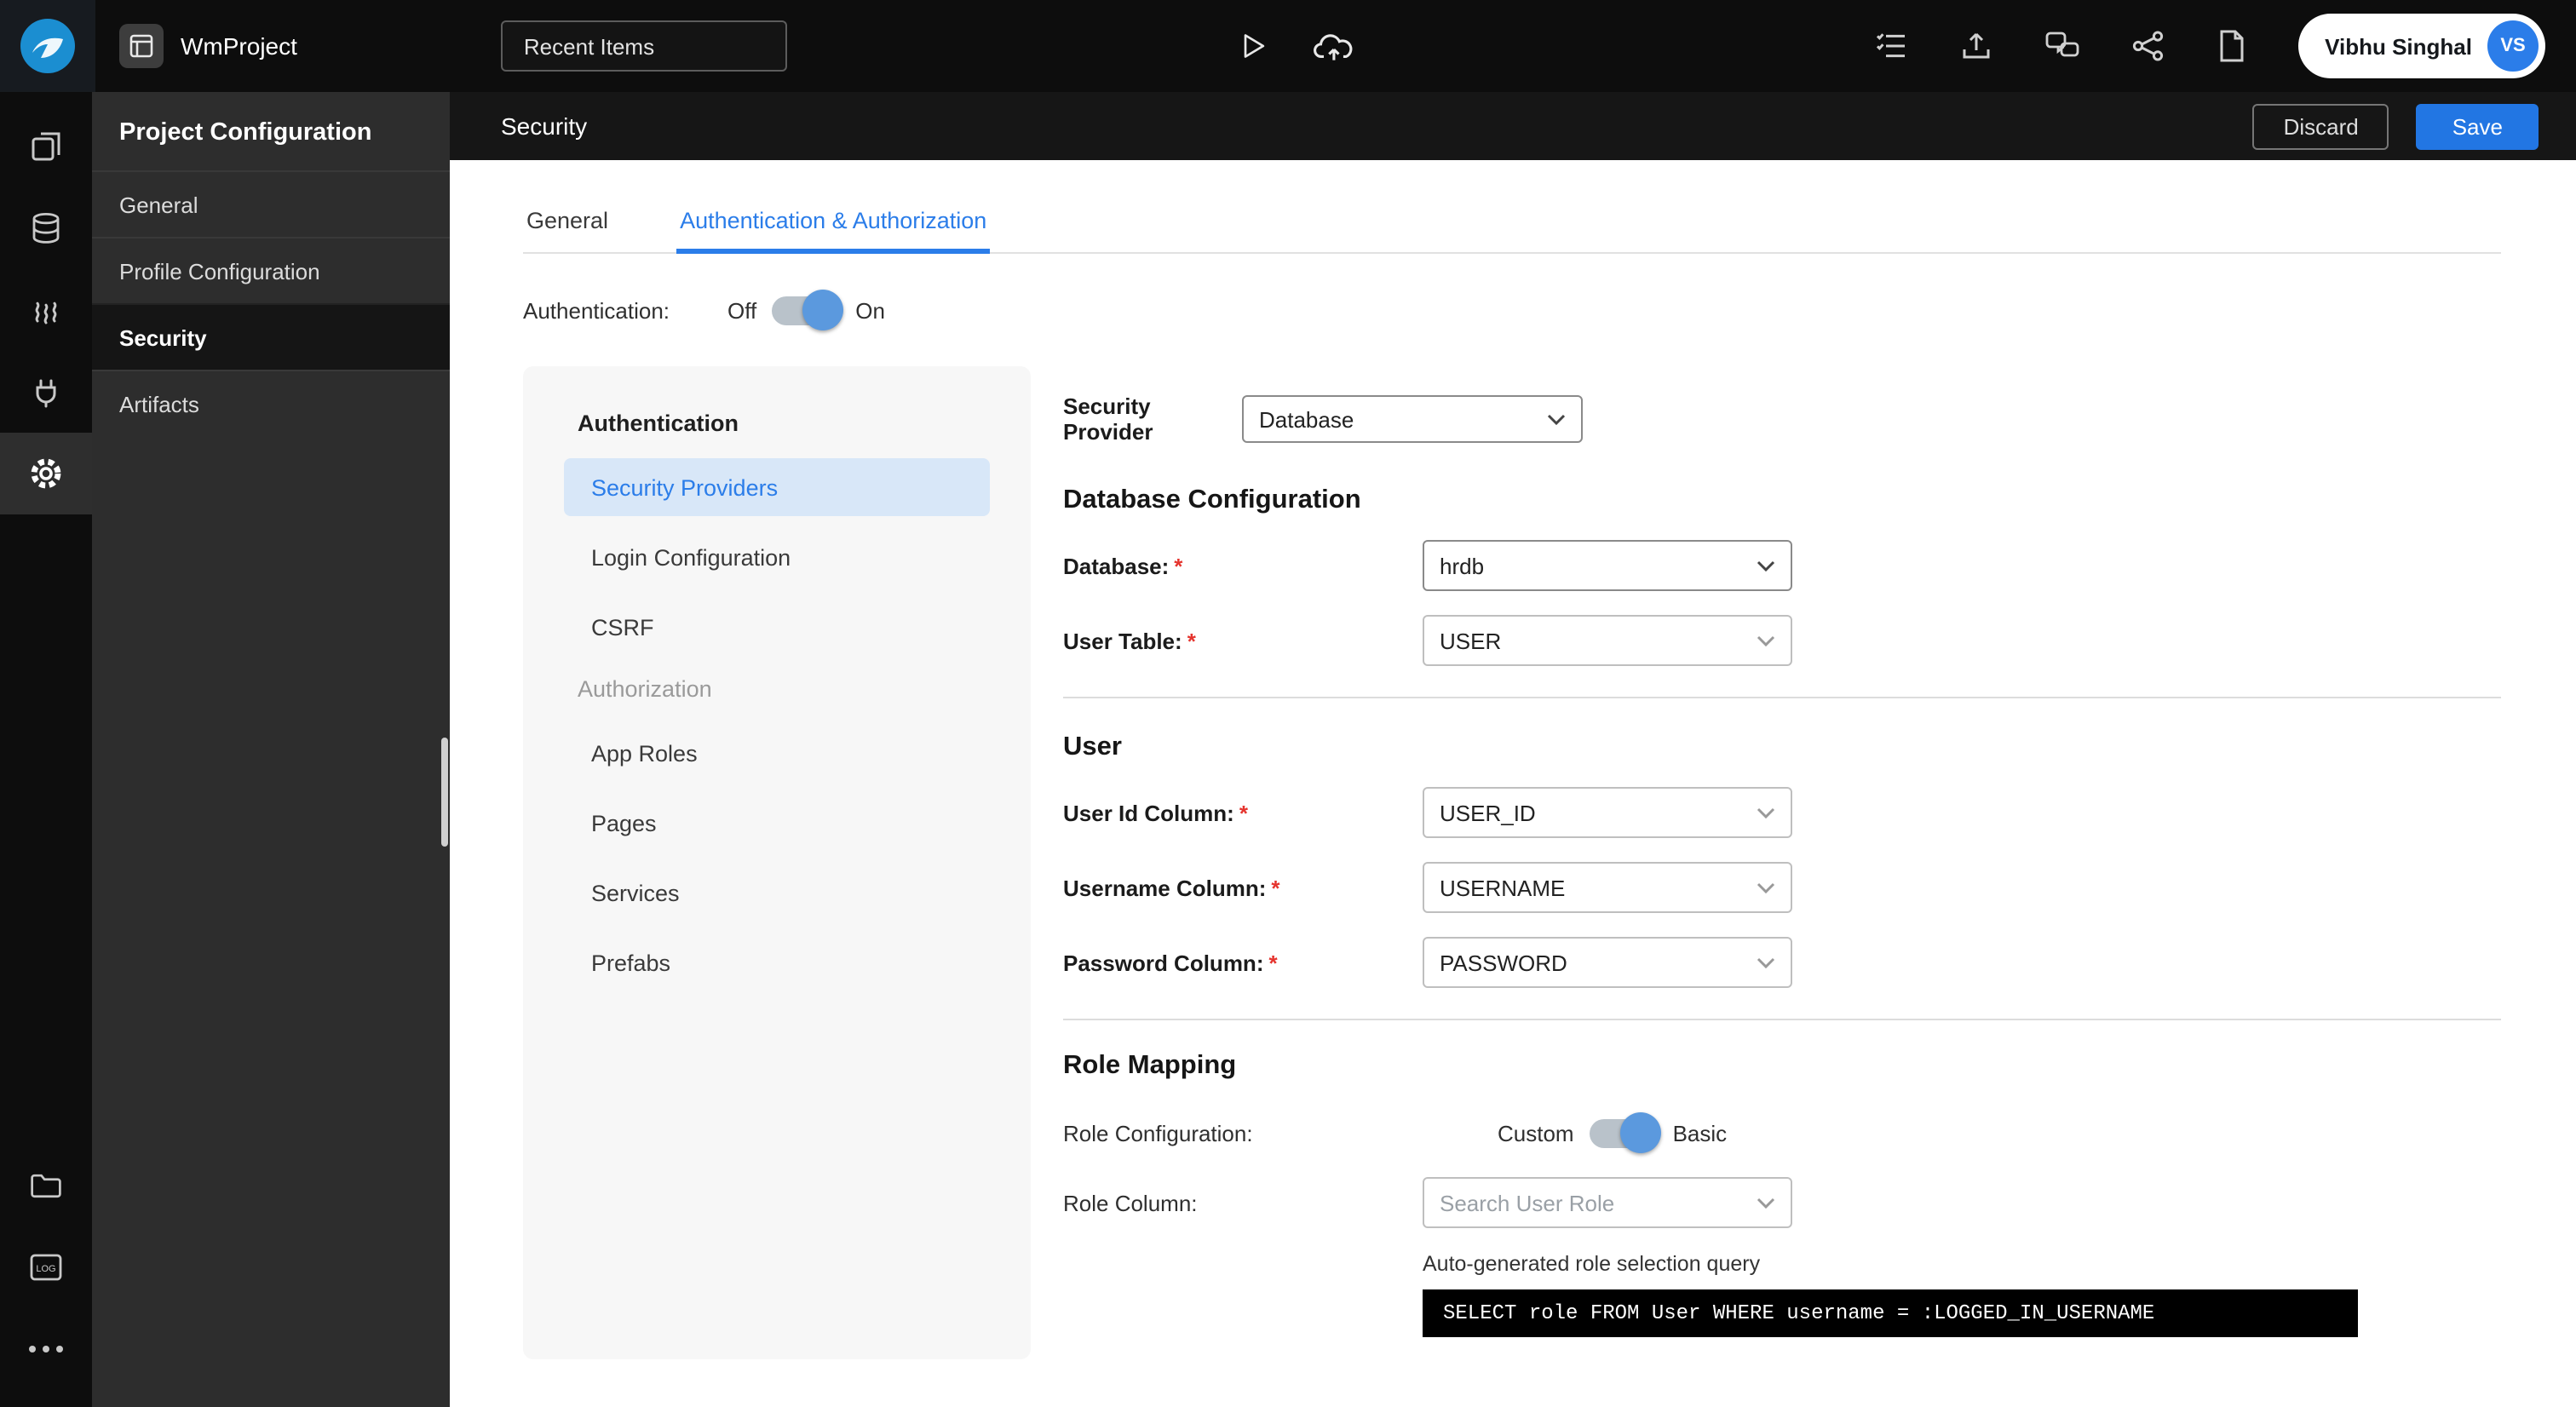 This screenshot has width=2576, height=1407. Describe the element at coordinates (271, 203) in the screenshot. I see `sidebar-item-general: General` at that location.